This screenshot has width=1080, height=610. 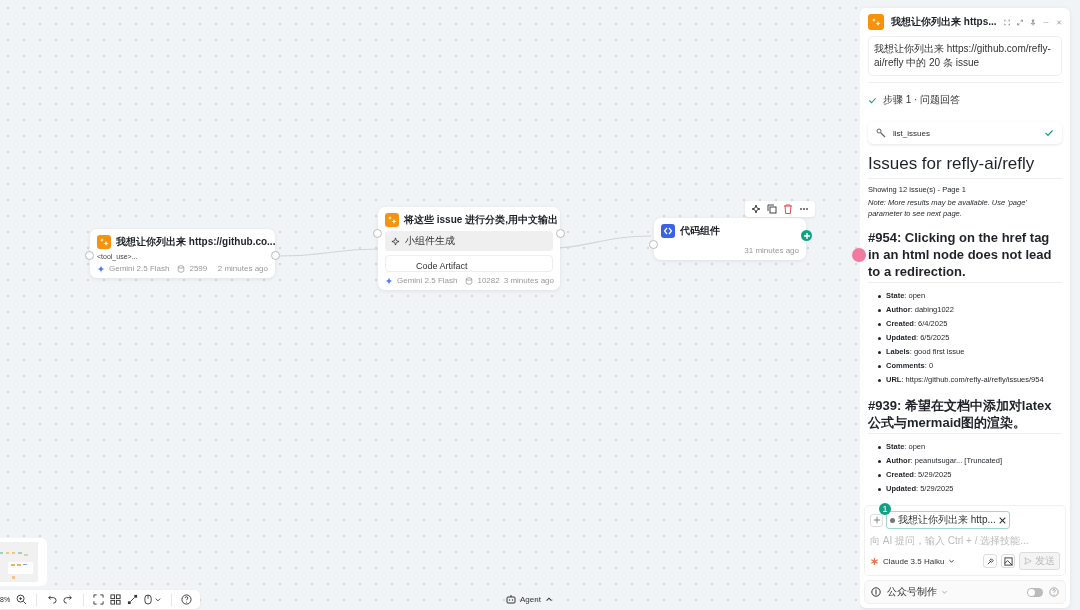 I want to click on add-icon, so click(x=806, y=235).